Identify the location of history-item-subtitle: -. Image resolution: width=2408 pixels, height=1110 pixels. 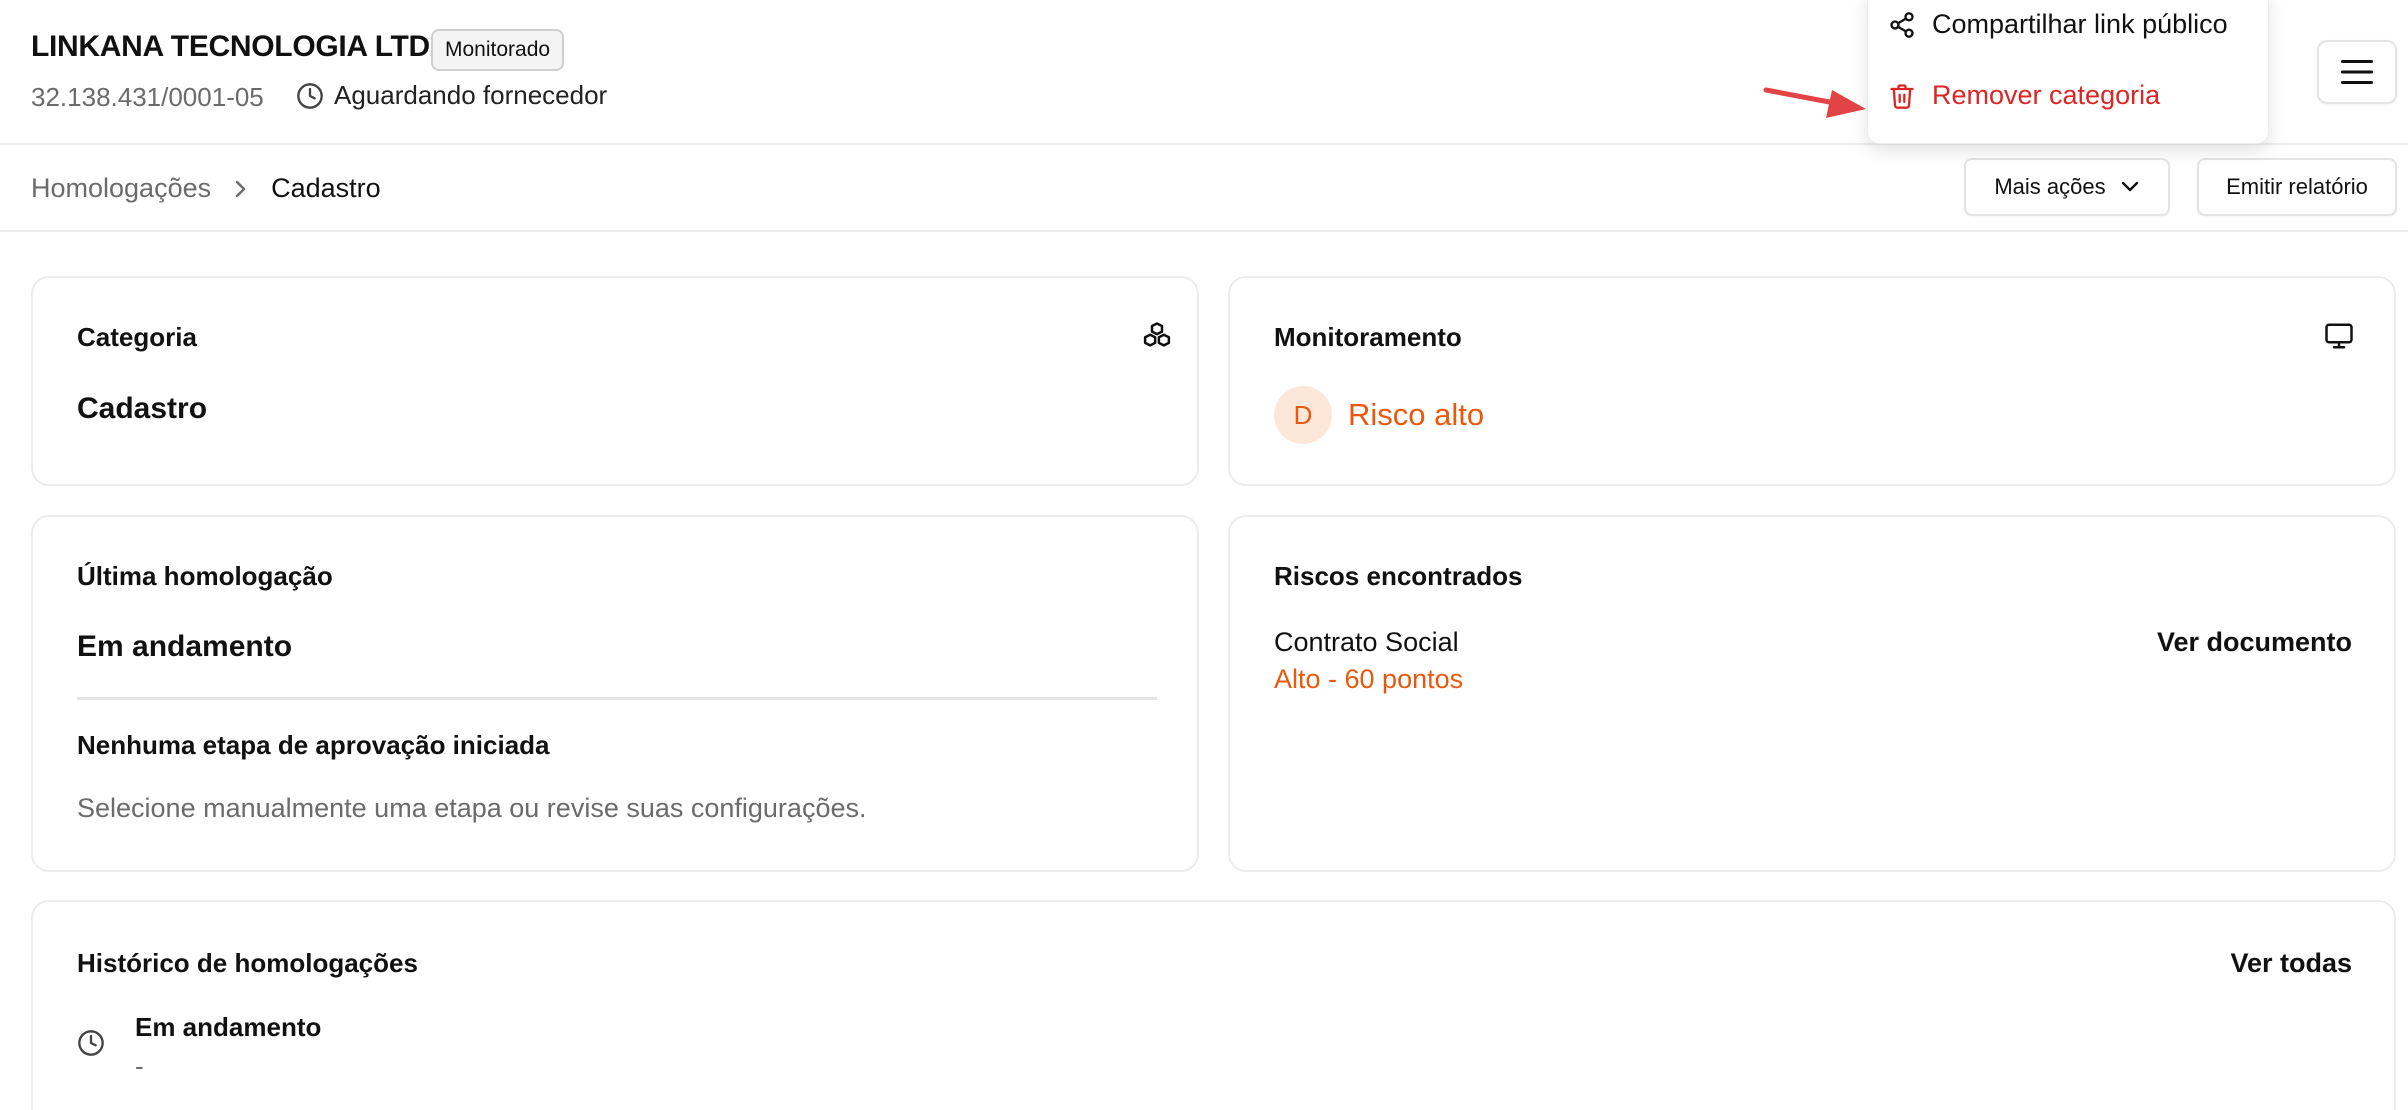
(139, 1066).